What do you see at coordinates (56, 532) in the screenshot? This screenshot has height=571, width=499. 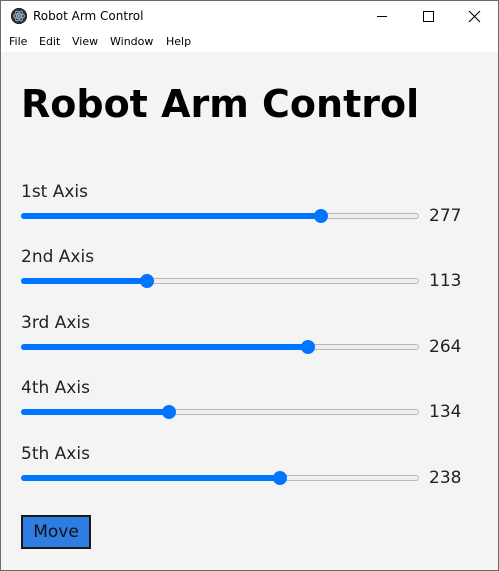 I see `move-button: Move` at bounding box center [56, 532].